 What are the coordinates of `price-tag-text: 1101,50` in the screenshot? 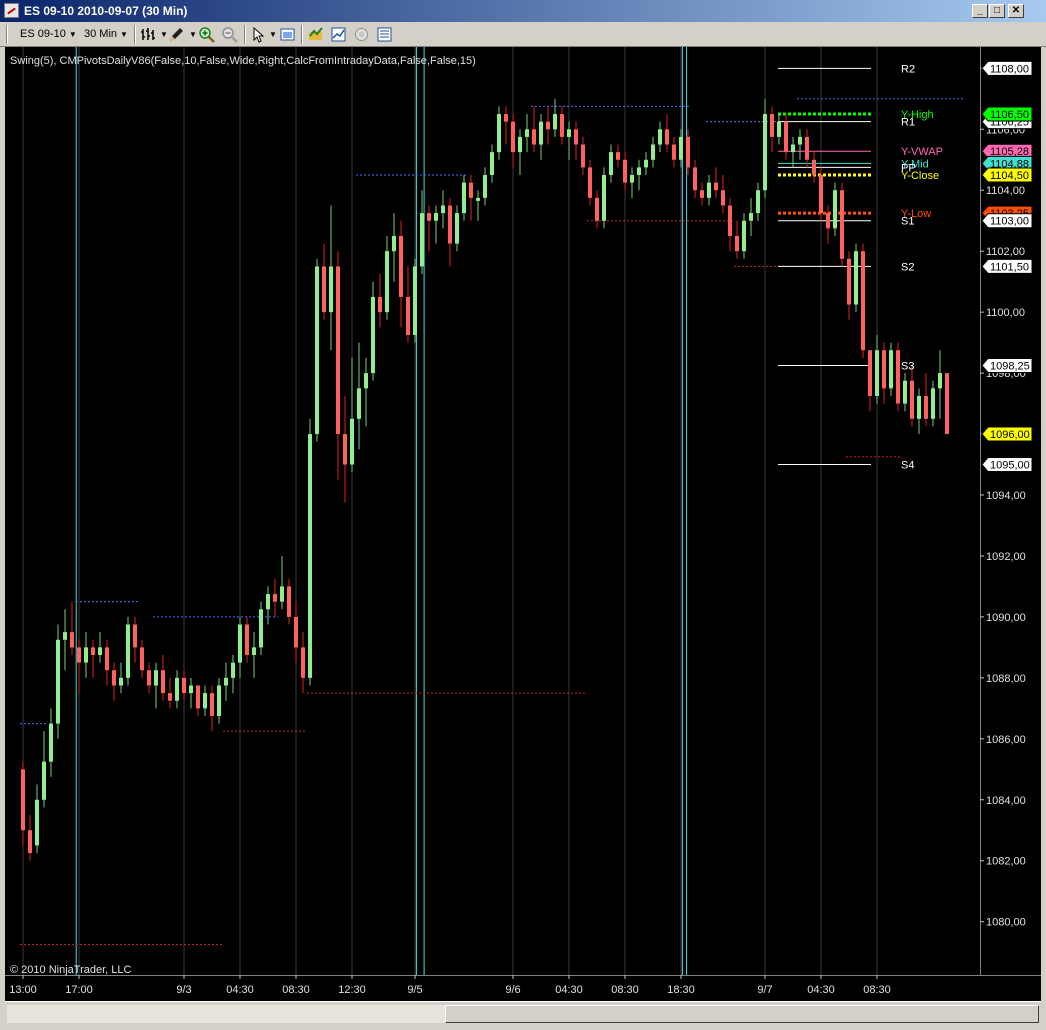 It's located at (1009, 267).